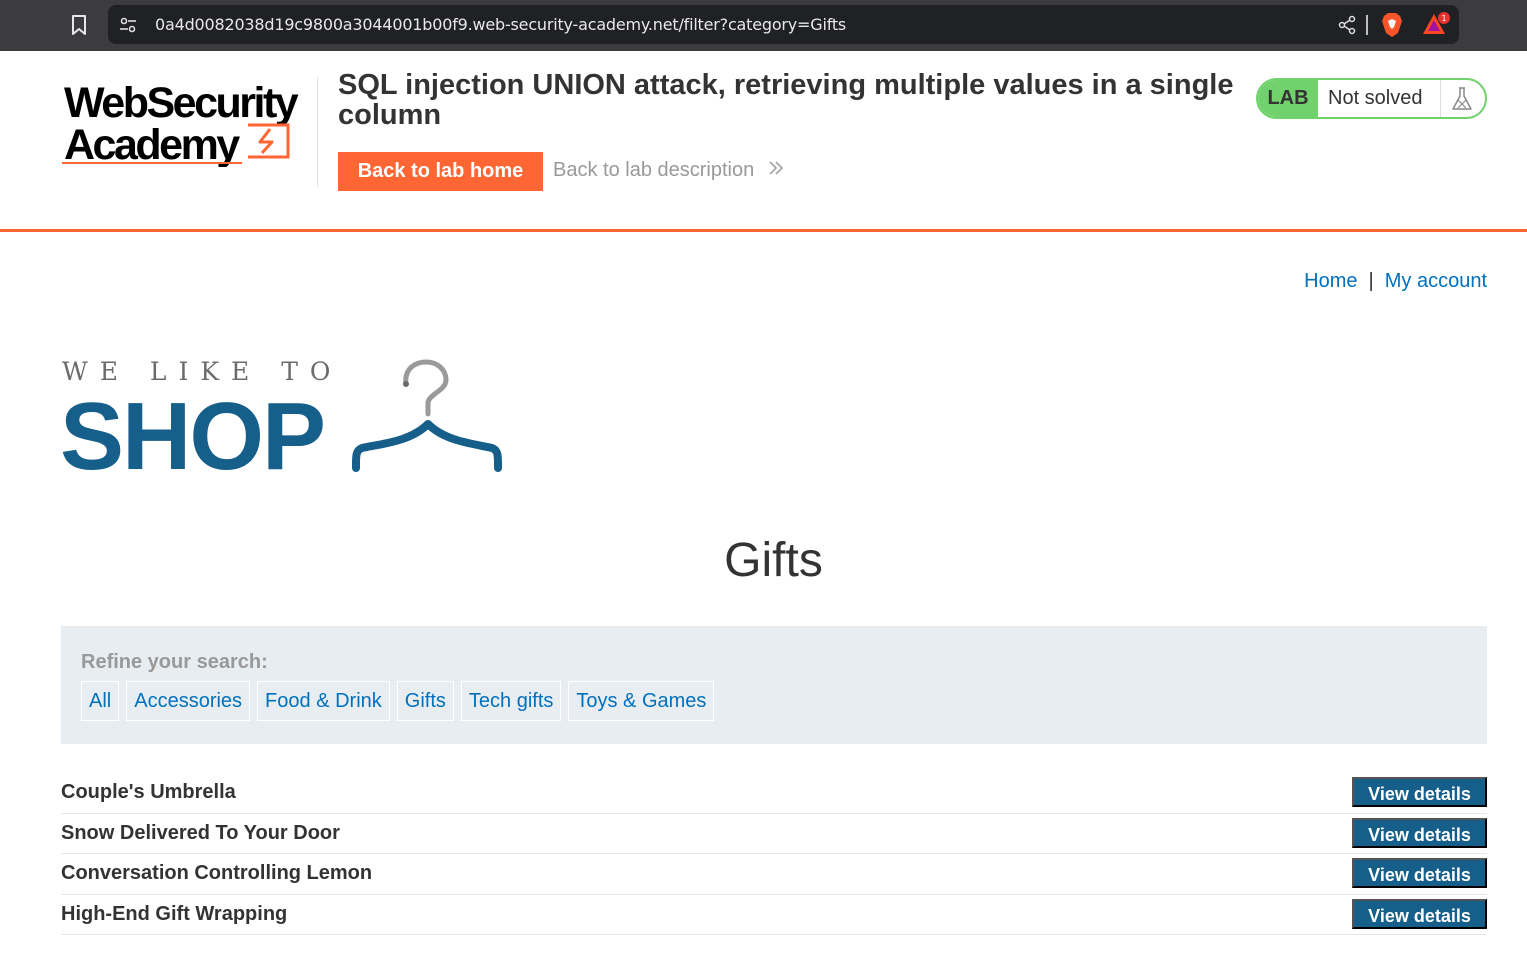 The height and width of the screenshot is (968, 1527). I want to click on svg-text: WebSecurity, so click(181, 103).